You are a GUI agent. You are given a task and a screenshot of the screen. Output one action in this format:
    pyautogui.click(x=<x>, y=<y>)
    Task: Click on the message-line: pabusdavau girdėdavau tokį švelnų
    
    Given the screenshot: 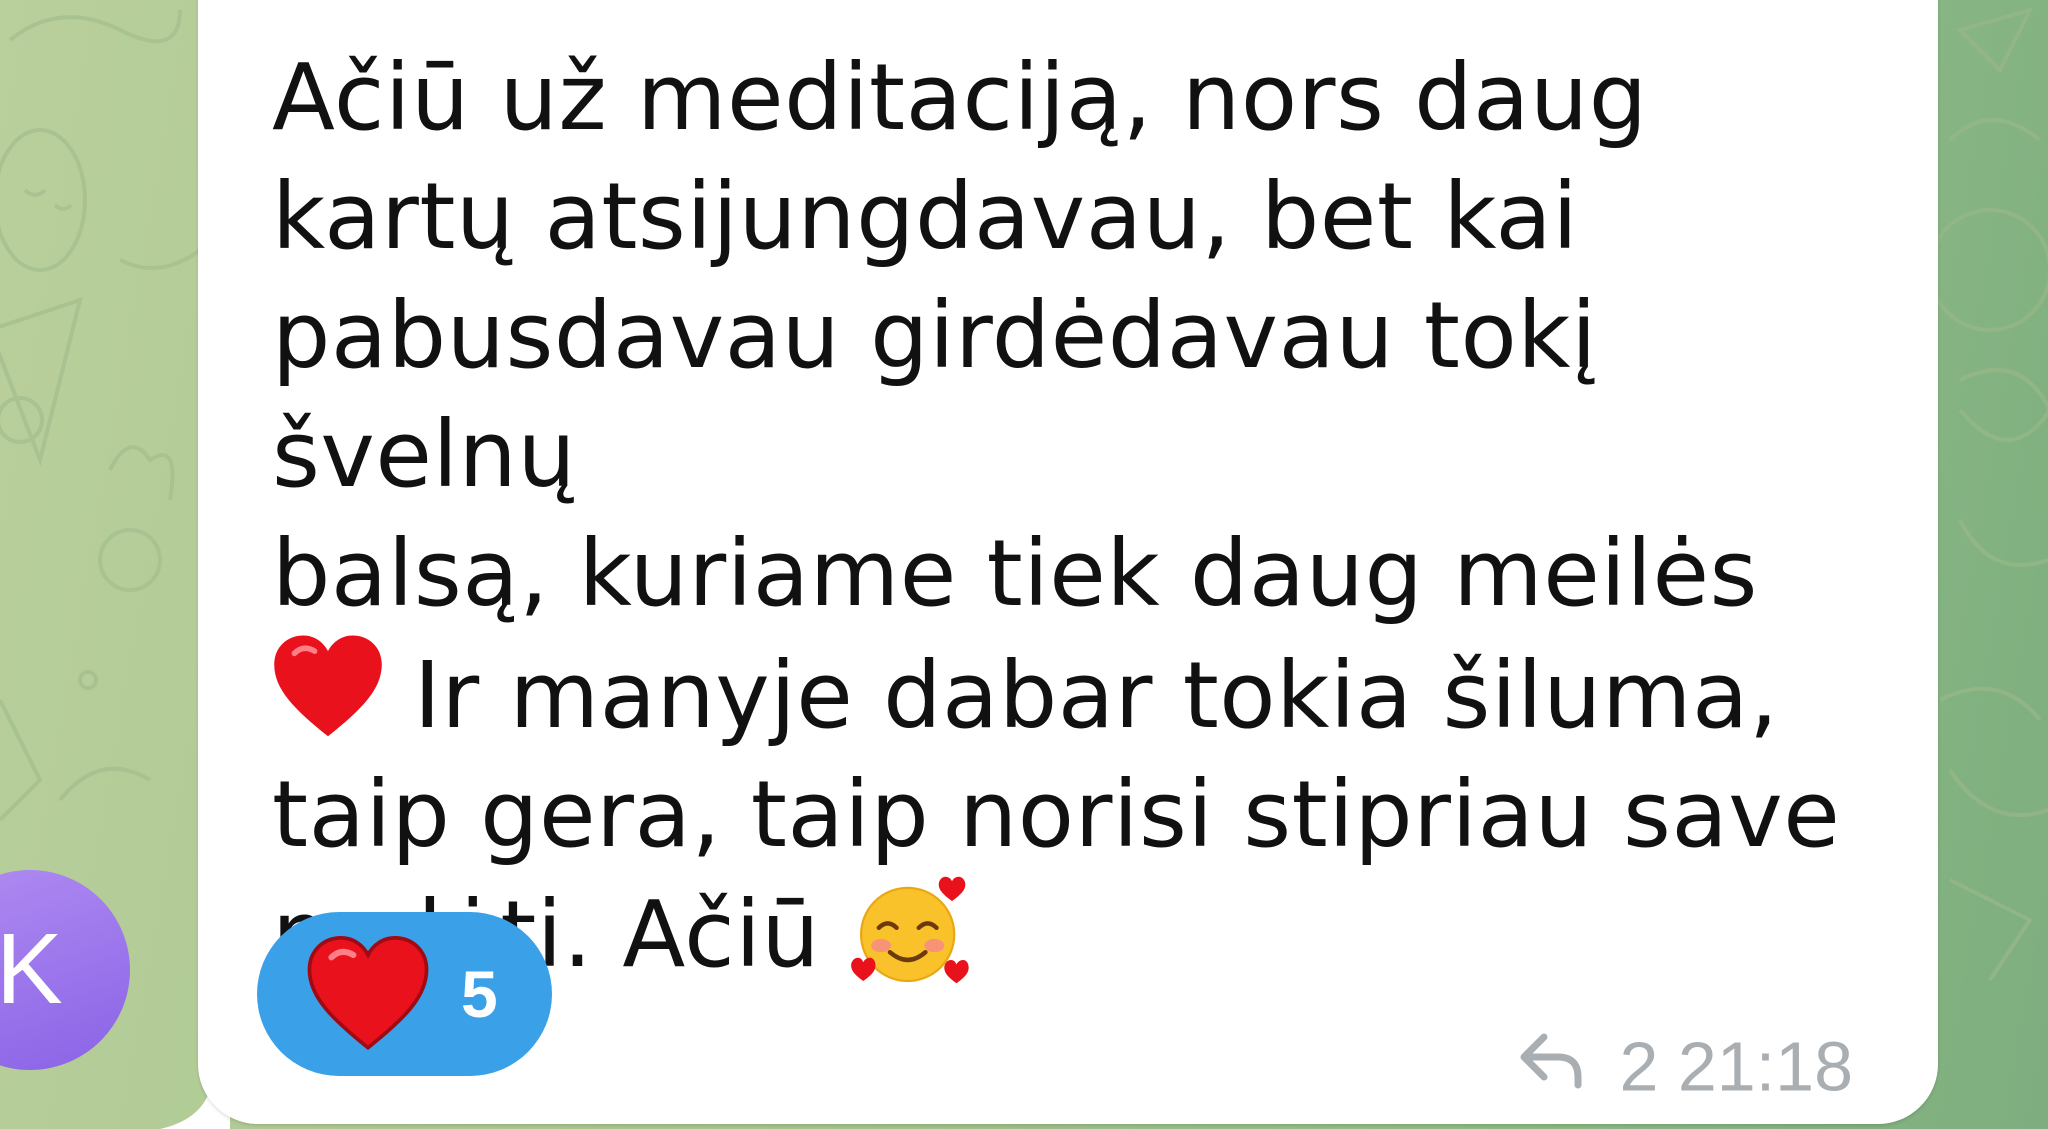 What is the action you would take?
    pyautogui.click(x=935, y=395)
    